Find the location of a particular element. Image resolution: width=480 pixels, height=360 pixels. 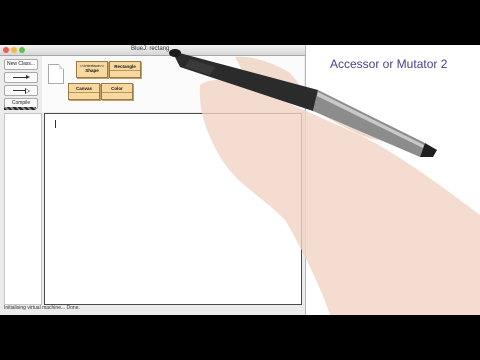

class-name: Shape is located at coordinates (92, 70).